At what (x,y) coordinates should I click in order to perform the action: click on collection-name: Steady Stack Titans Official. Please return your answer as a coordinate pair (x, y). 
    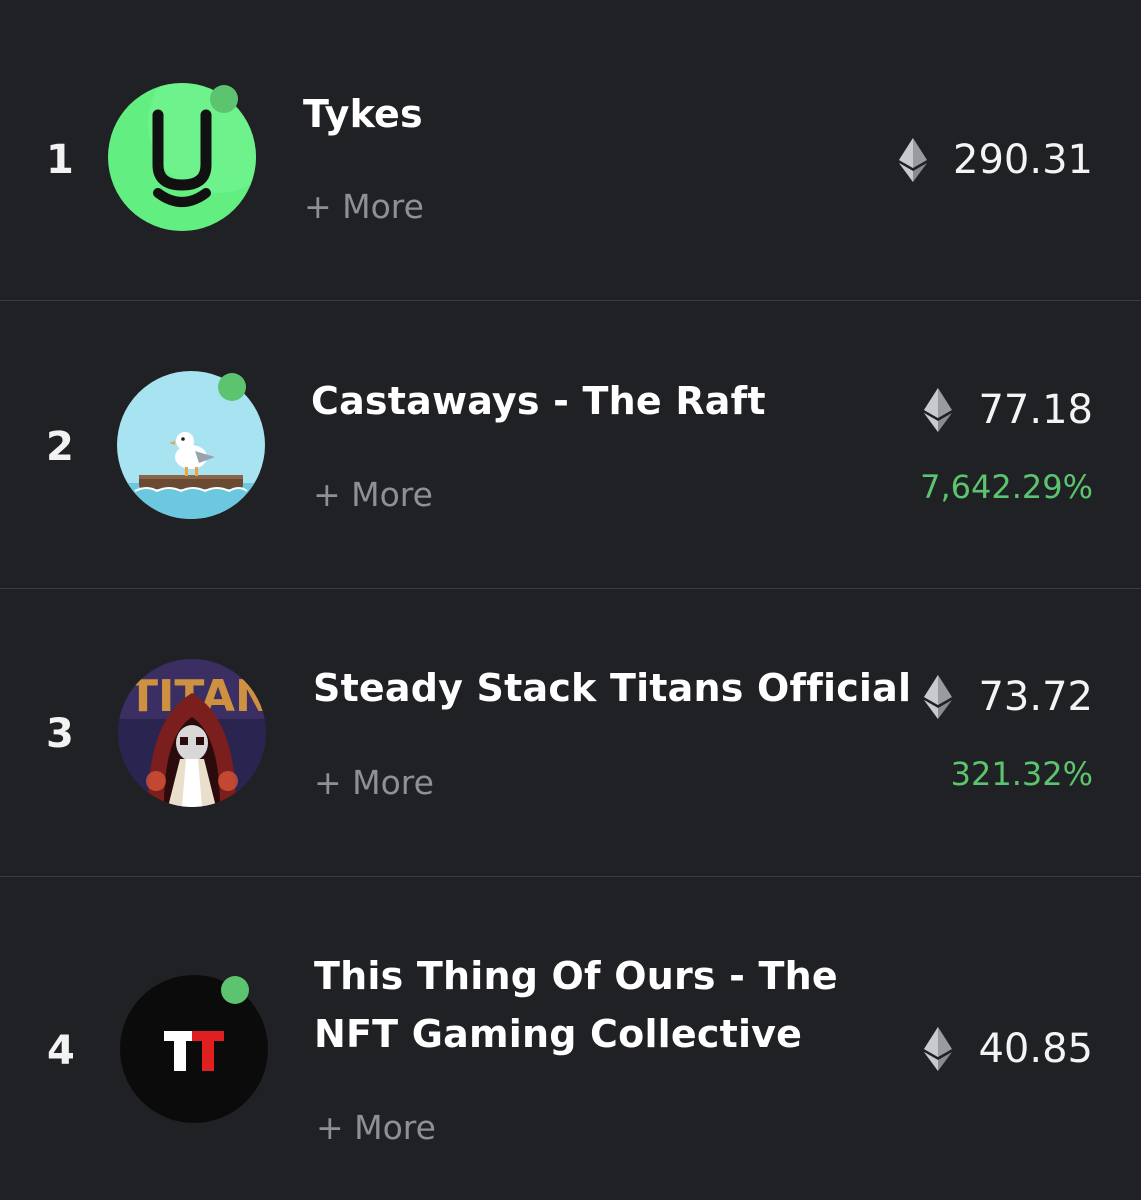
    Looking at the image, I should click on (612, 688).